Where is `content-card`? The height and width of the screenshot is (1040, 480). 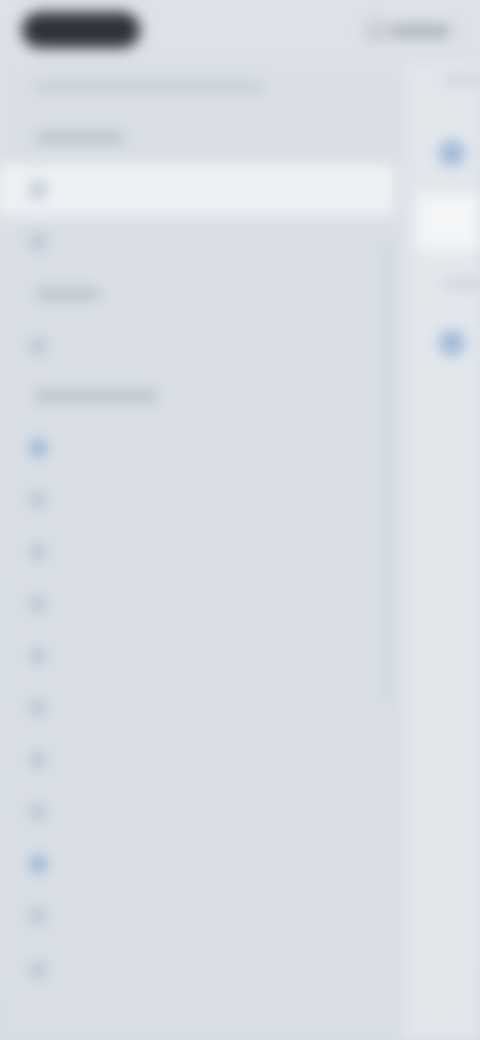
content-card is located at coordinates (448, 222).